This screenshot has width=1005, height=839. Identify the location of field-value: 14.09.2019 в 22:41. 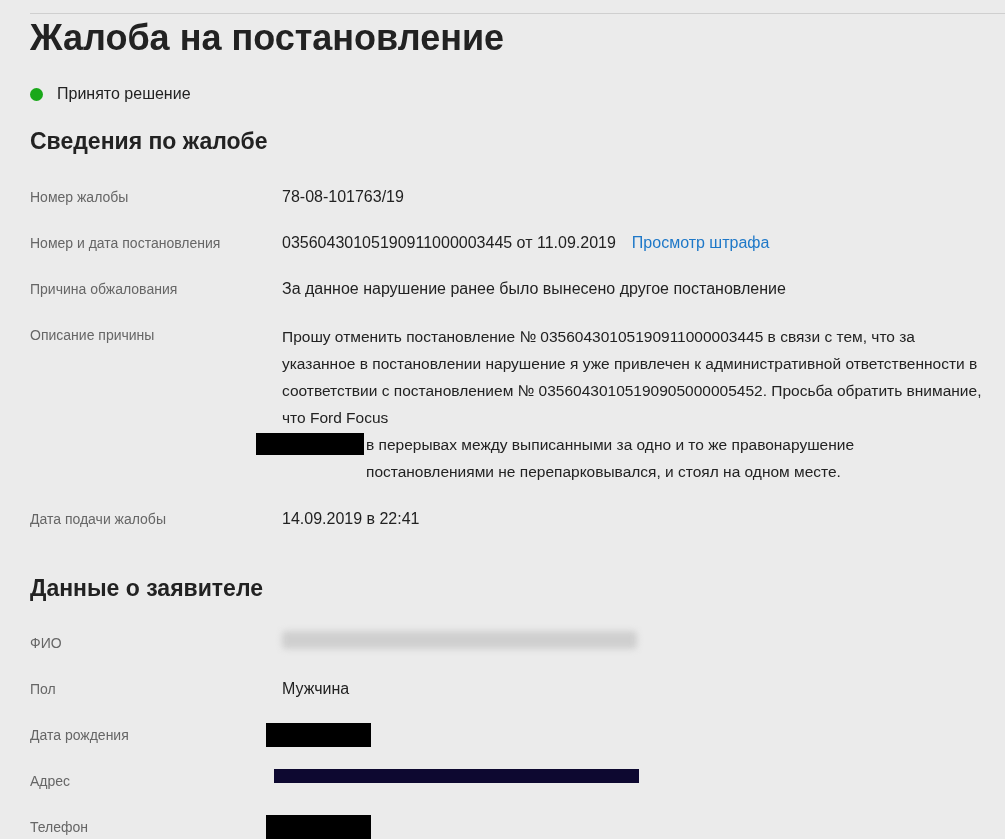
(351, 518).